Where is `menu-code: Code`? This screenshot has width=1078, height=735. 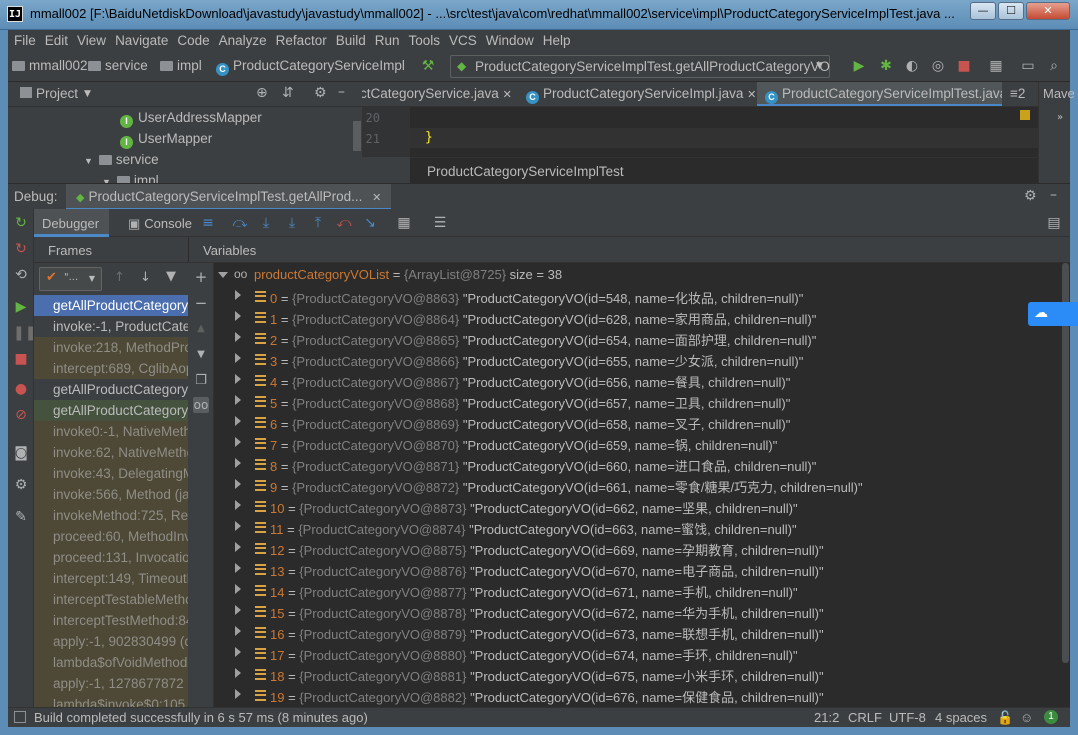 menu-code: Code is located at coordinates (195, 41).